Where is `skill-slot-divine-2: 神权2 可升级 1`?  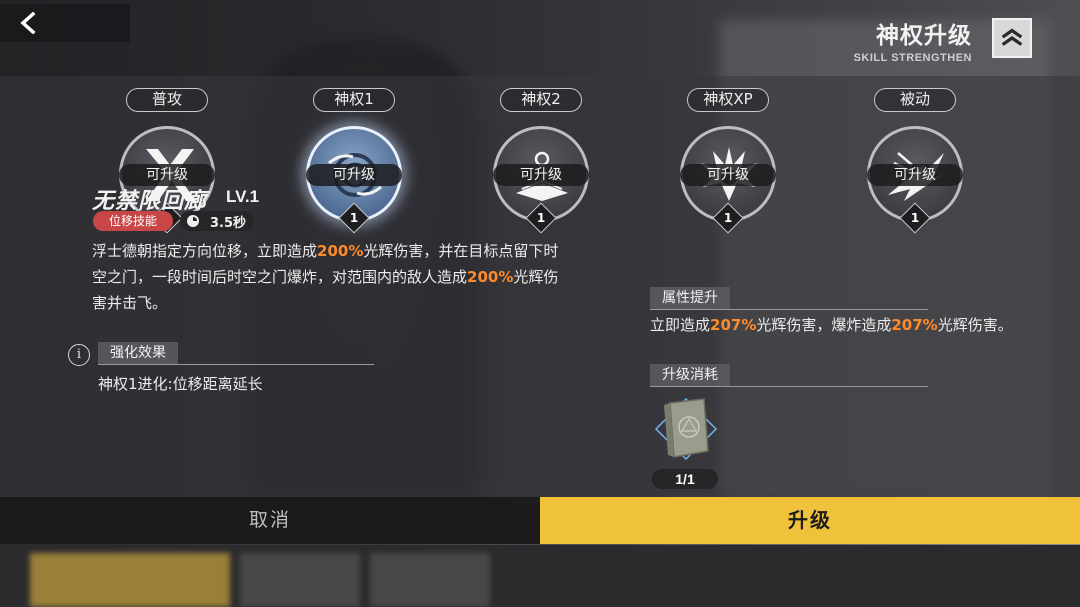 skill-slot-divine-2: 神权2 可升级 1 is located at coordinates (541, 163).